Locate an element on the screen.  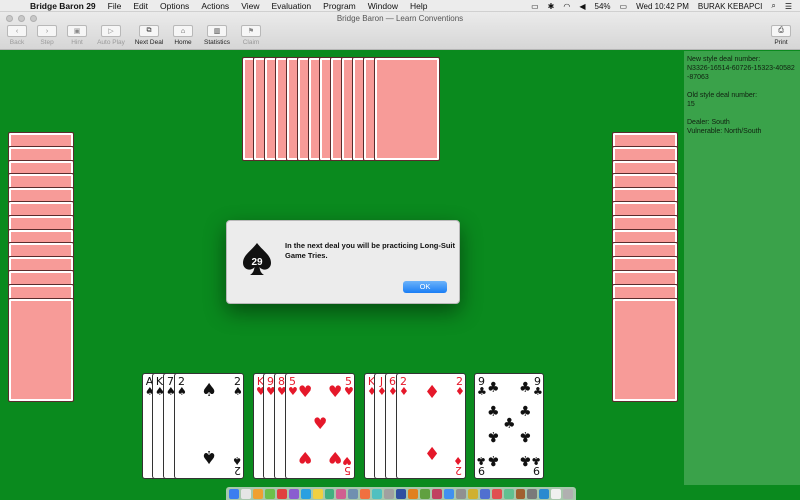
new-style-value: N3326-16514-60726-15323-40582-87063 is located at coordinates (741, 73).